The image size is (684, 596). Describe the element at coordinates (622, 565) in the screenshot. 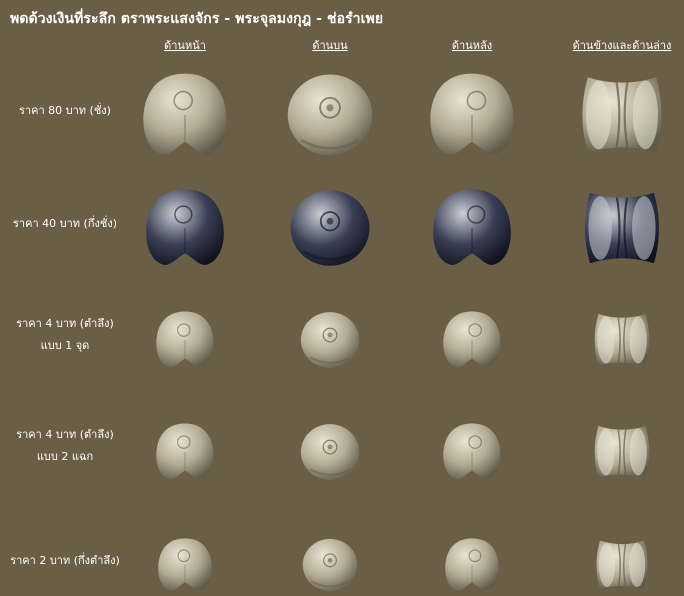

I see `coin-image-row5-side` at that location.